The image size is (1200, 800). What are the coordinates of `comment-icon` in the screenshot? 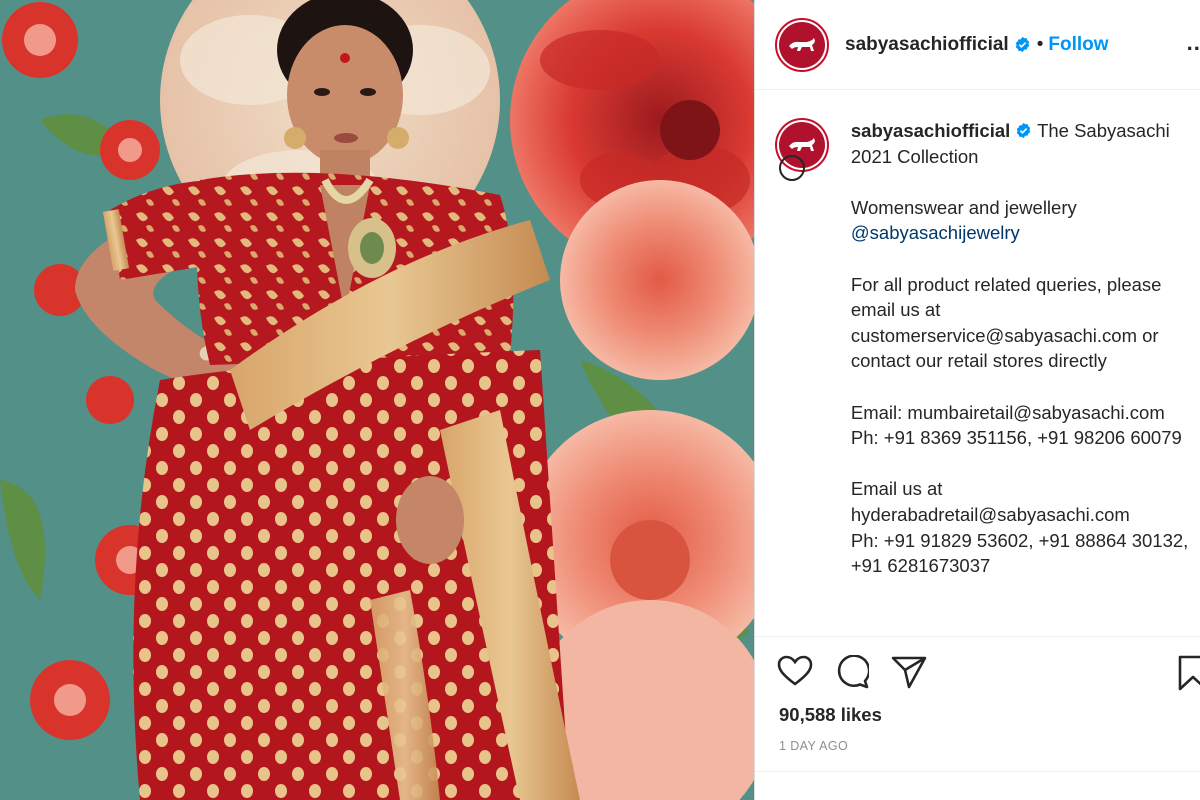 It's located at (852, 672).